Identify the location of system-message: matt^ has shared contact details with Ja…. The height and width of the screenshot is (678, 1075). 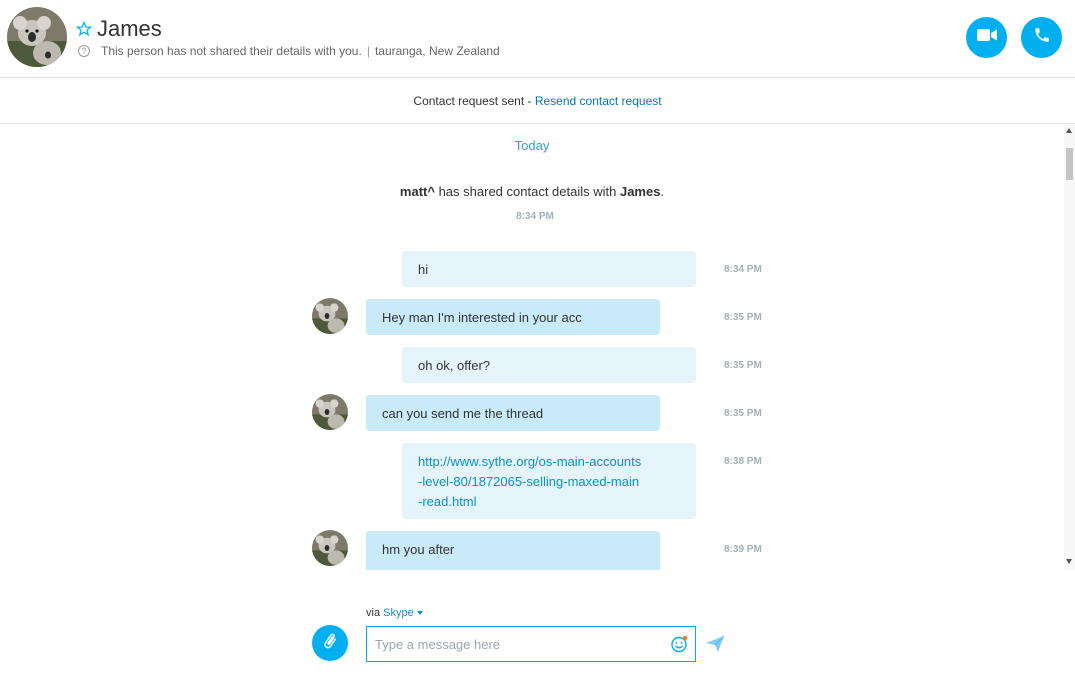
(532, 191).